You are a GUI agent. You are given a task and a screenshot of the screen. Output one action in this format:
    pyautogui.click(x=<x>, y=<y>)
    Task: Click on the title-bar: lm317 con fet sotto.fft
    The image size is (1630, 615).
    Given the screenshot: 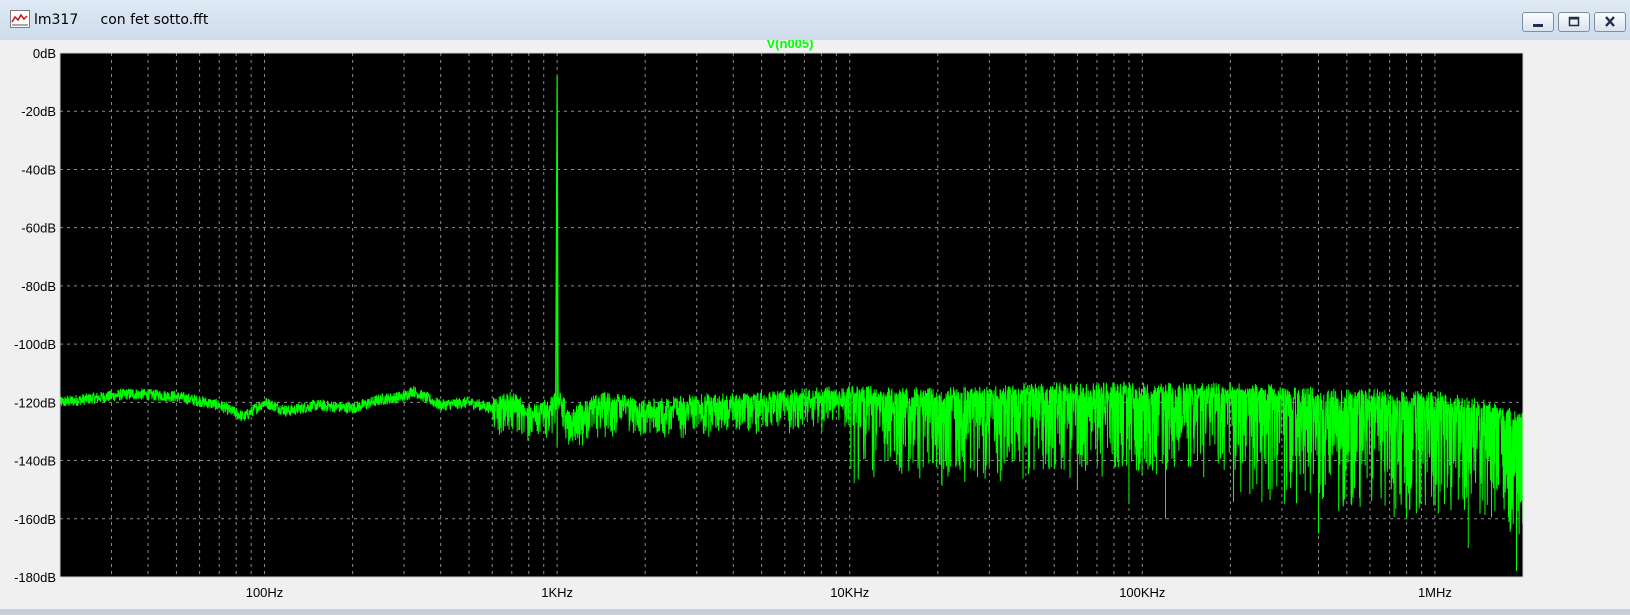 What is the action you would take?
    pyautogui.click(x=815, y=20)
    